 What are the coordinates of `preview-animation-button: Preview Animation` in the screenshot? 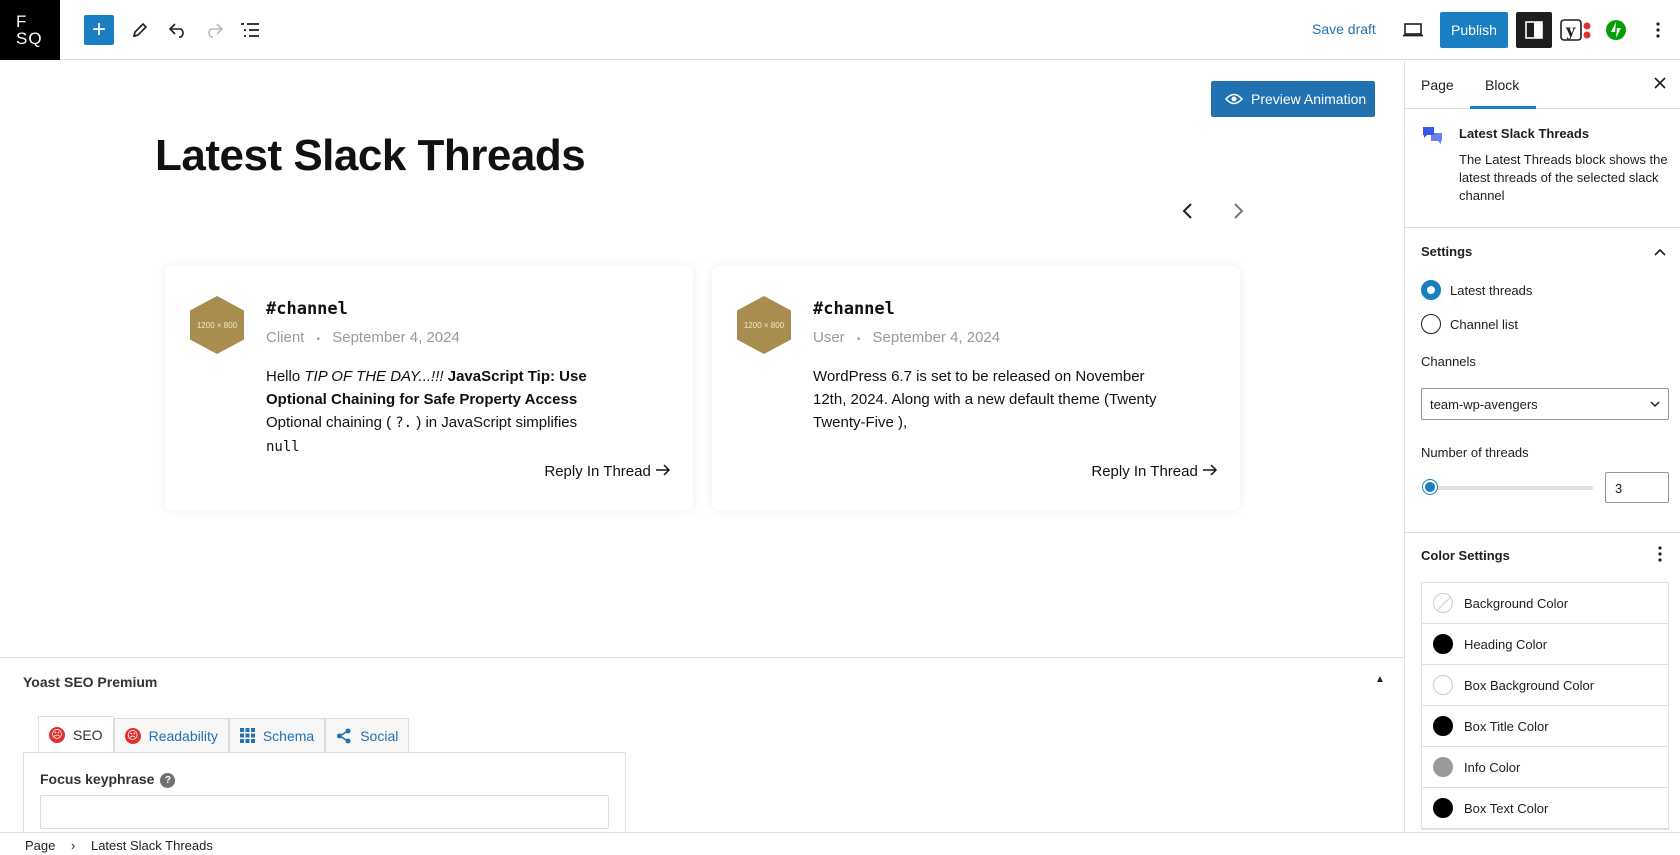 It's located at (1293, 99).